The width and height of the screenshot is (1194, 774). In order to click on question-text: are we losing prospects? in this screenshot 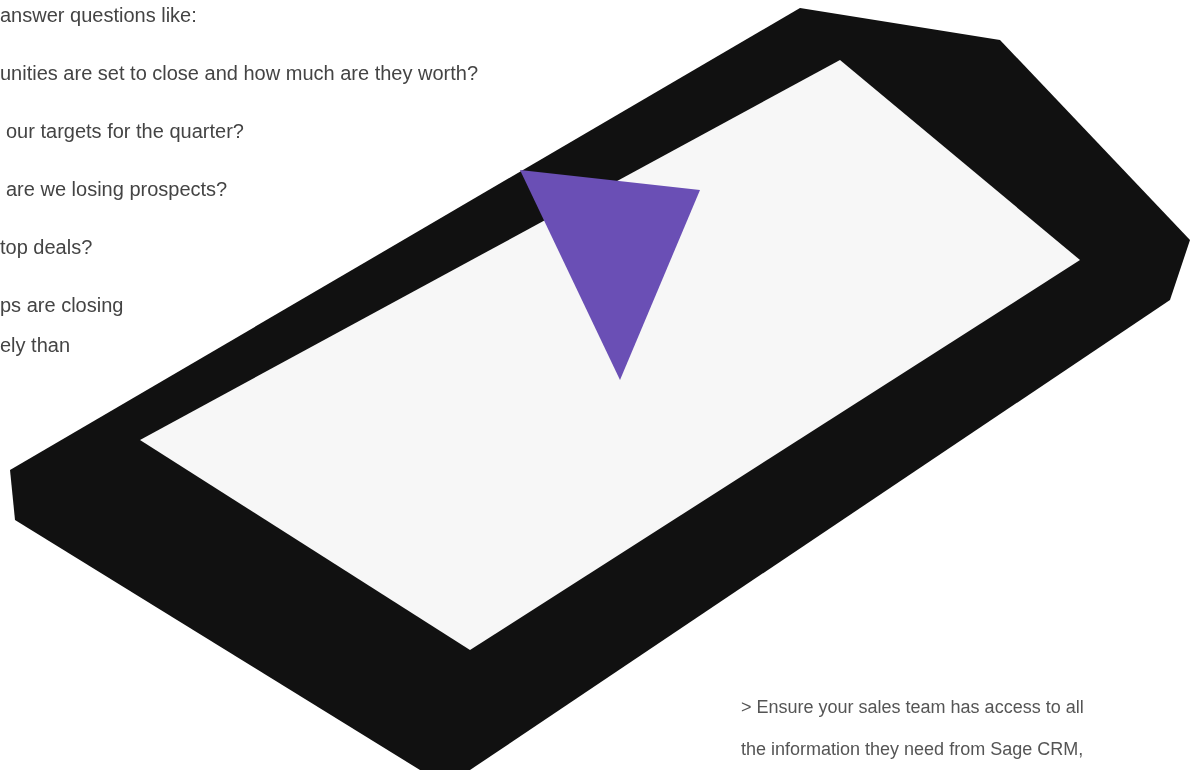, I will do `click(117, 189)`.